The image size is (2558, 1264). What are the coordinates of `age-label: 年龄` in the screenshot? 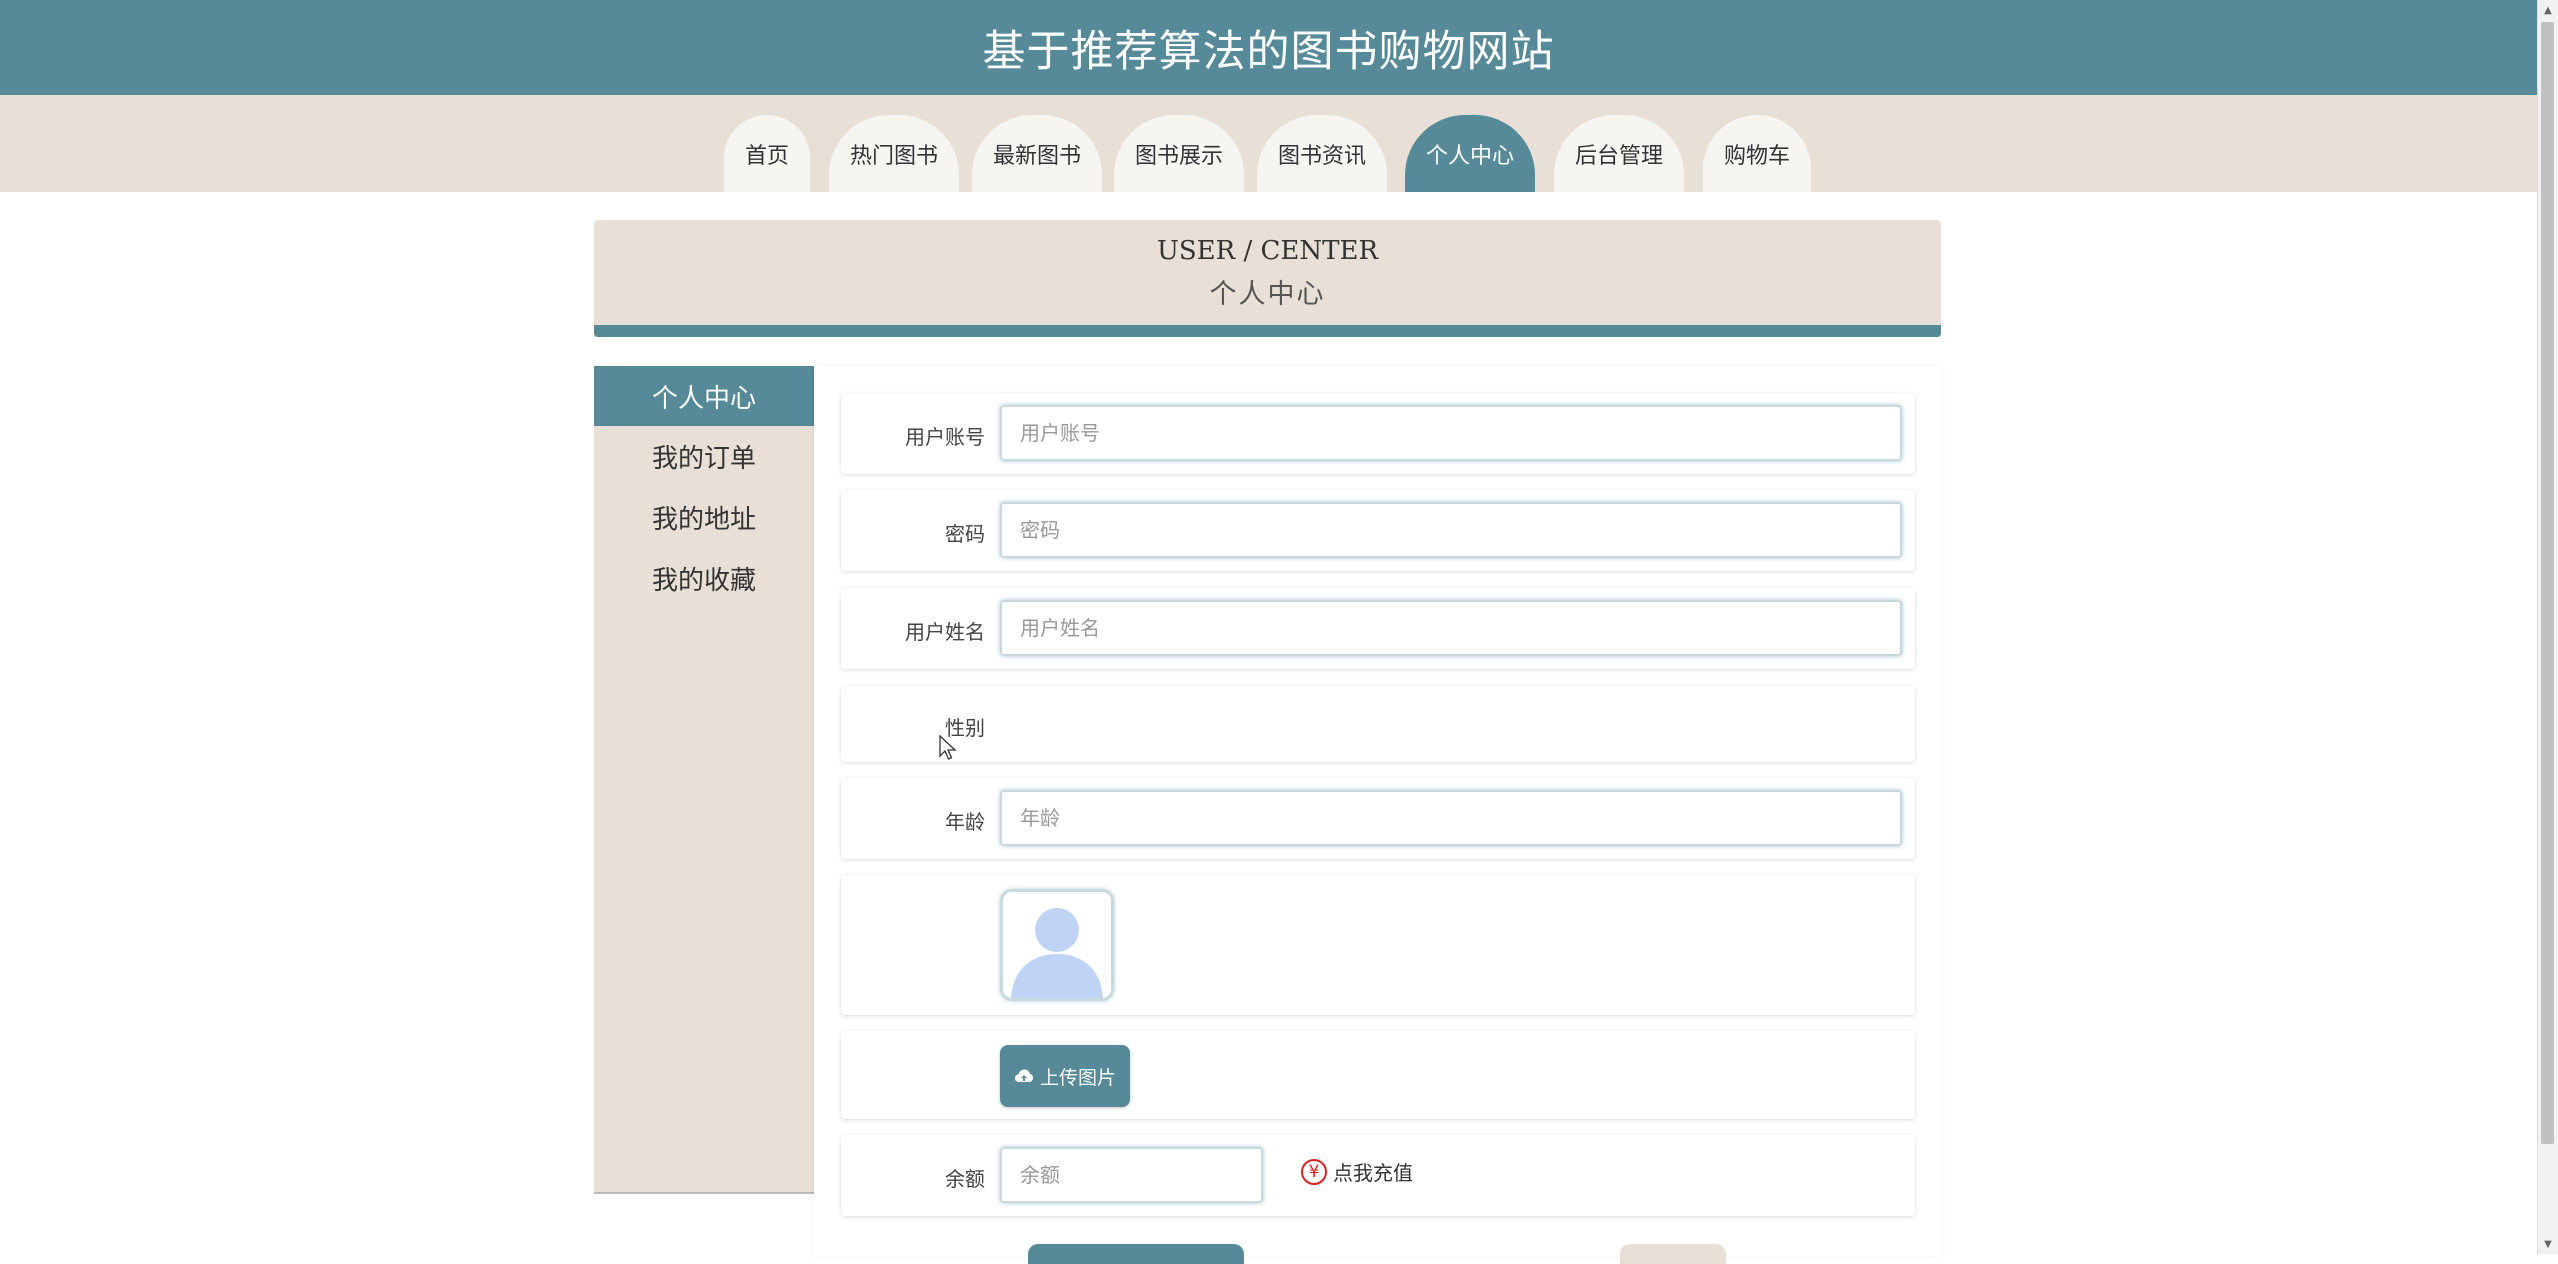 It's located at (965, 822).